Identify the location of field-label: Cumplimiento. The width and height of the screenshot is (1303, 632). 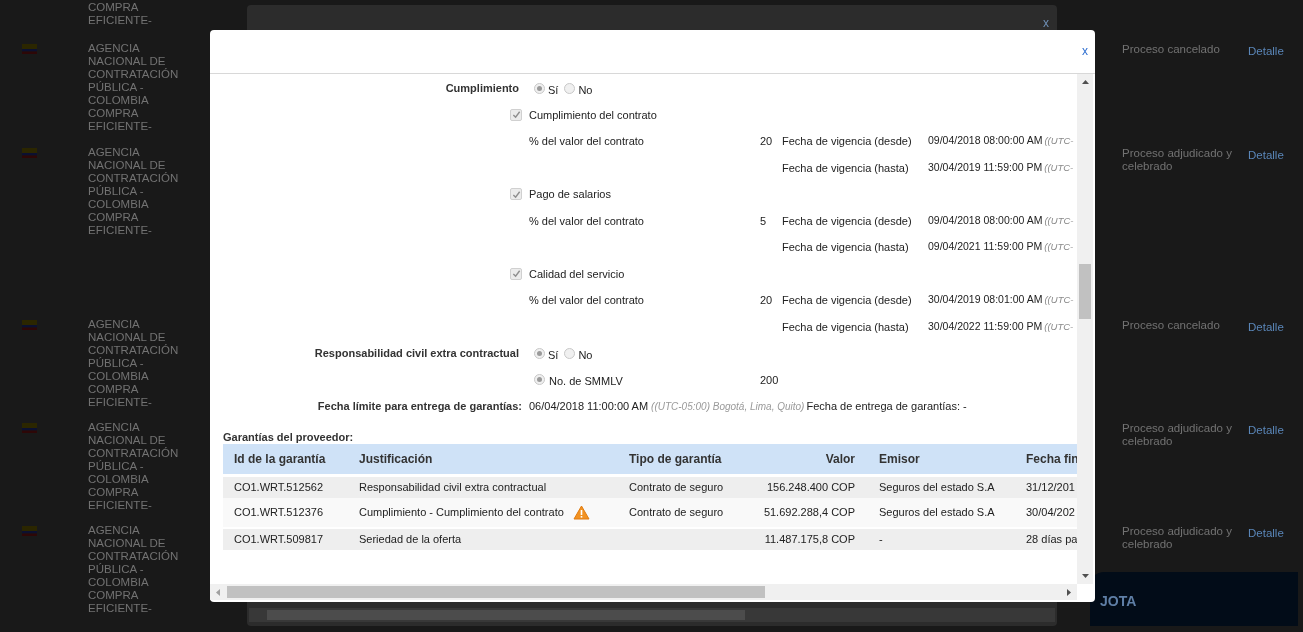
(482, 88).